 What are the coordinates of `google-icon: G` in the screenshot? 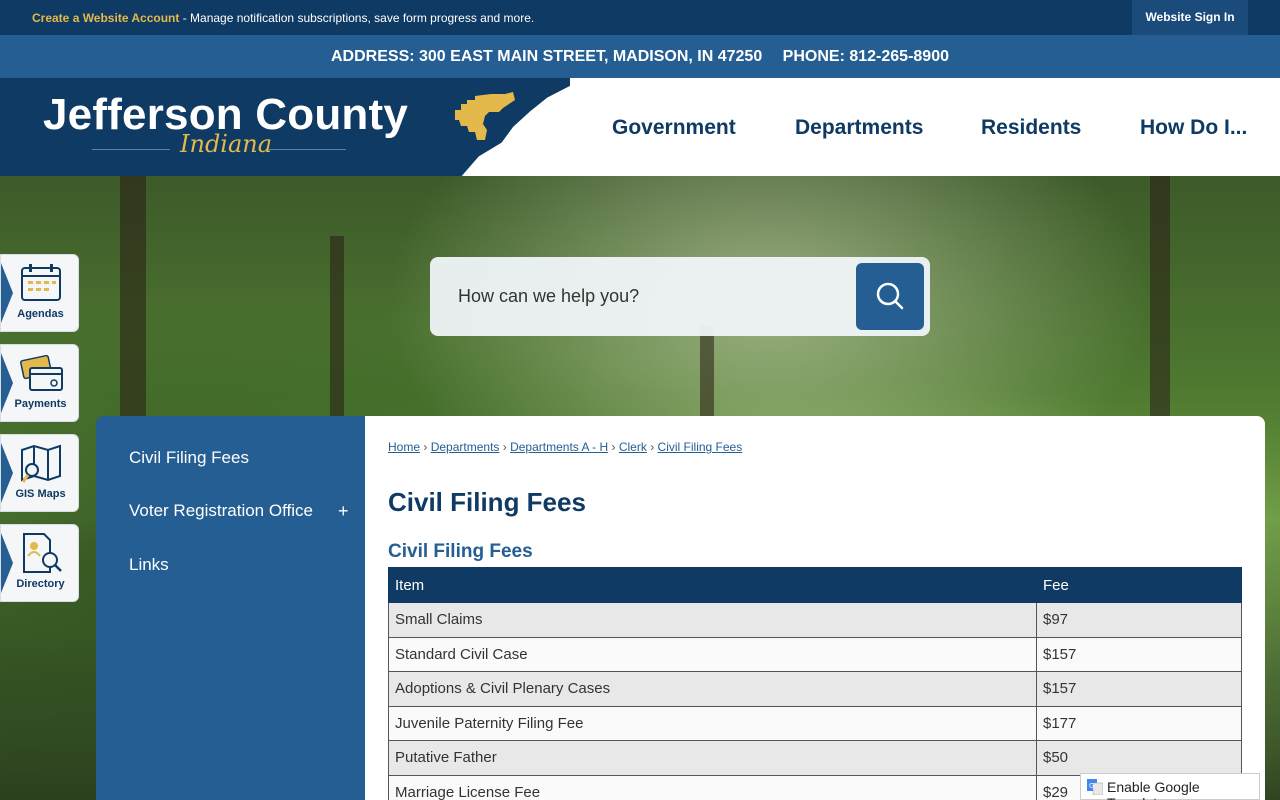 It's located at (1095, 787).